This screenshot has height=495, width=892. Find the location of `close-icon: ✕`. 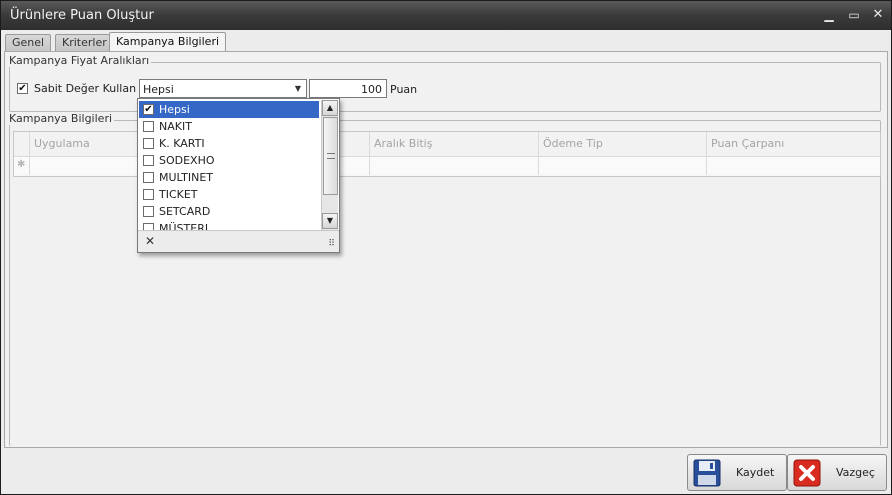

close-icon: ✕ is located at coordinates (878, 15).